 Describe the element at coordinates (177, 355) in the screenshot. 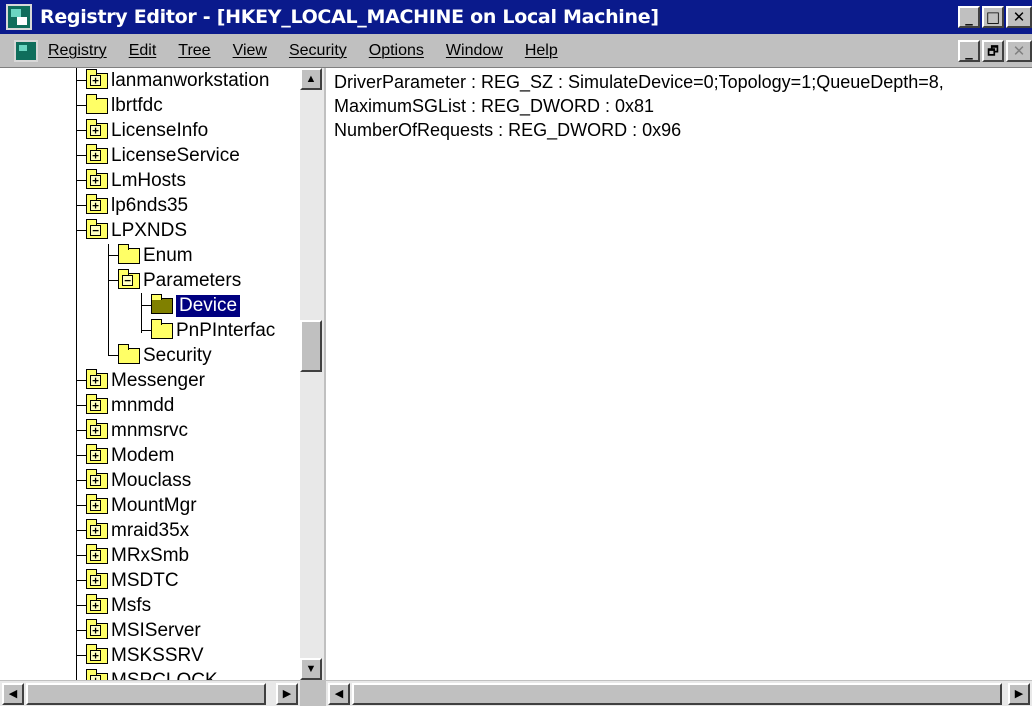

I see `tree-item-label: Security` at that location.